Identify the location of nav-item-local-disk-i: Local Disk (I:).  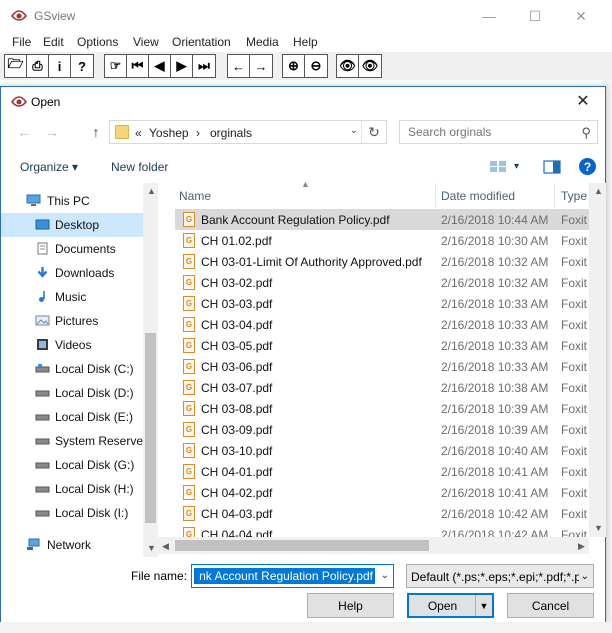
(72, 513).